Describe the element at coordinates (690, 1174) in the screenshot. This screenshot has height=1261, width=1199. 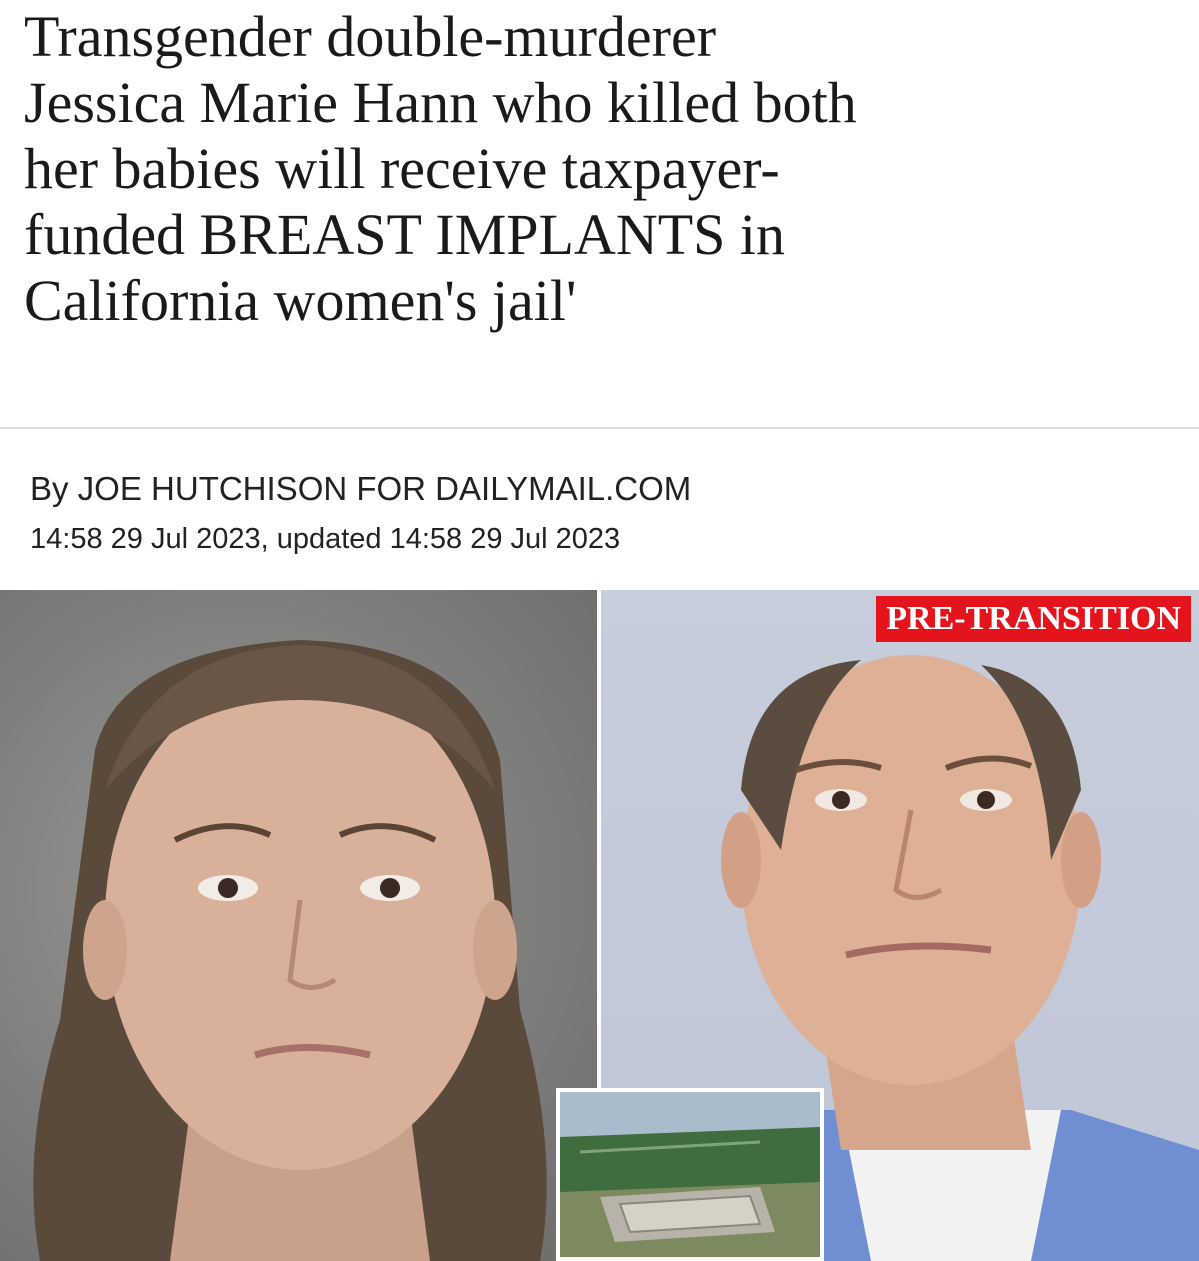
I see `prison-aerial-inset` at that location.